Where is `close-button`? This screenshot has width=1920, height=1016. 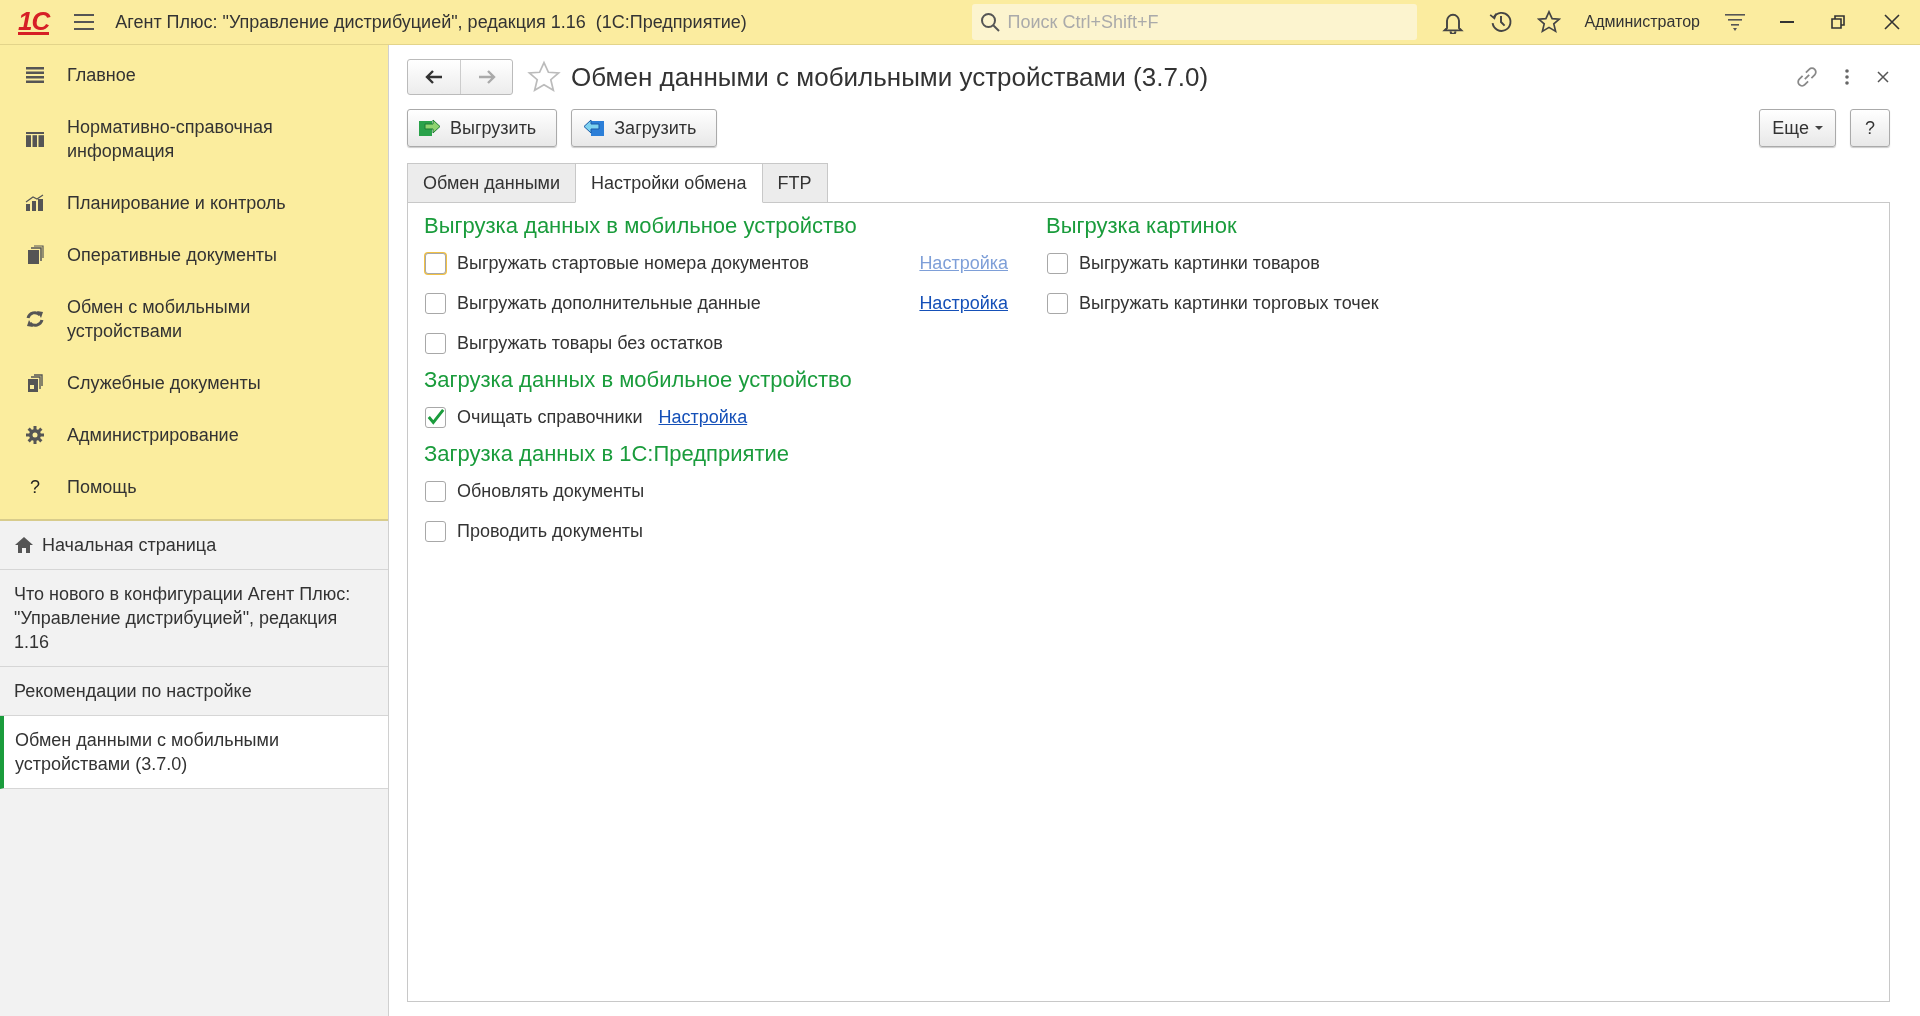
close-button is located at coordinates (1892, 22).